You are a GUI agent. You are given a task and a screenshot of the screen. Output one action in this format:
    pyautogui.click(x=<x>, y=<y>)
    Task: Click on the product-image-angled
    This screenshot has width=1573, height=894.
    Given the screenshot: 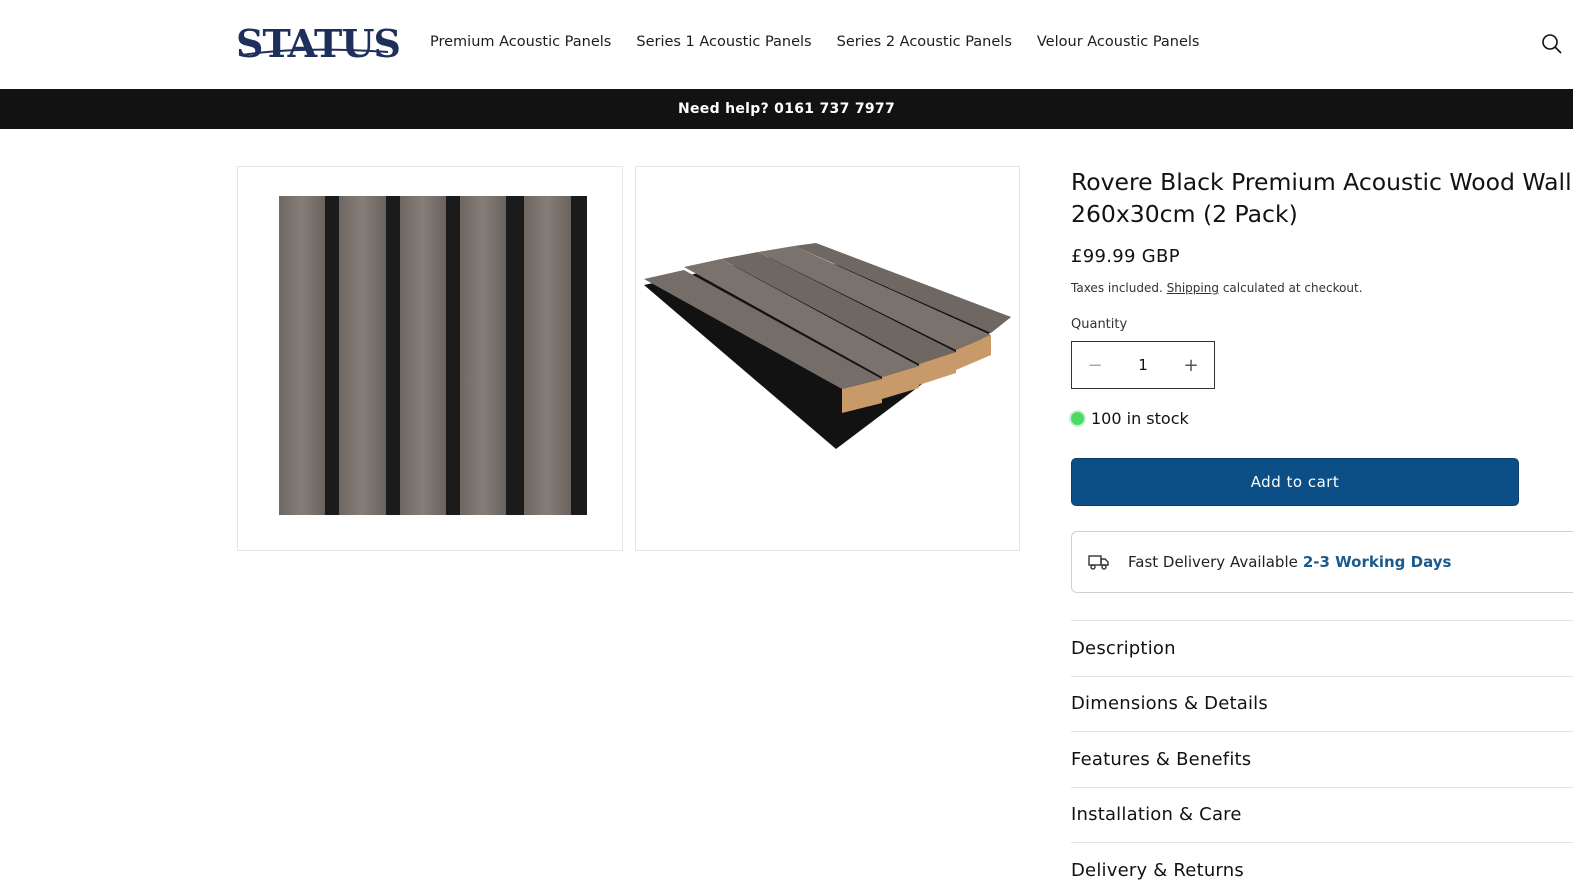 What is the action you would take?
    pyautogui.click(x=827, y=358)
    